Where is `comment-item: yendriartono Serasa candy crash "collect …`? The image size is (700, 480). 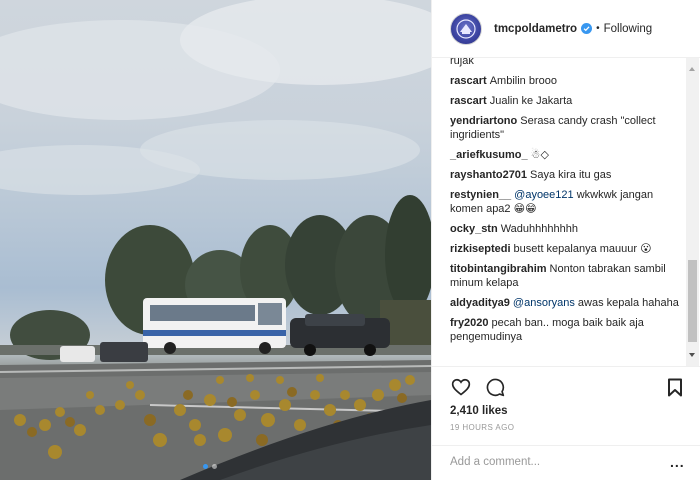 comment-item: yendriartono Serasa candy crash "collect … is located at coordinates (565, 128).